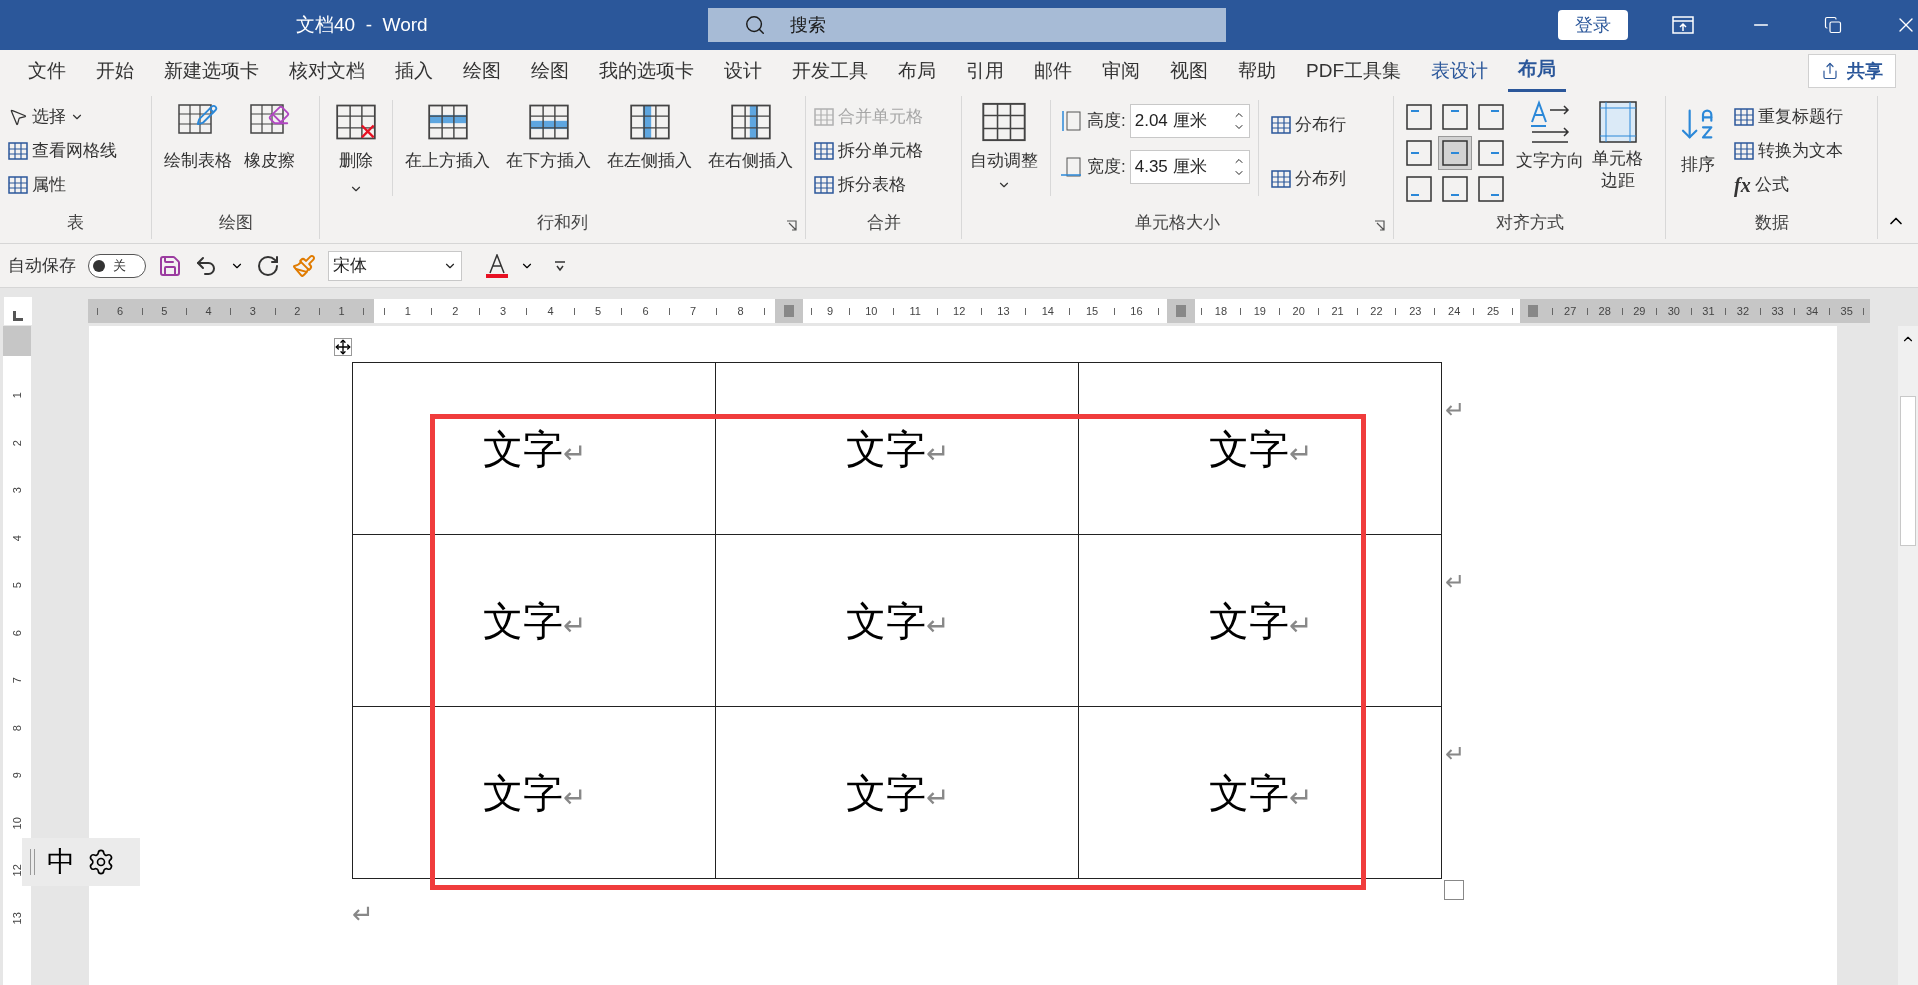 The width and height of the screenshot is (1918, 985). What do you see at coordinates (1189, 121) in the screenshot?
I see `size-field: 2.04 厘米` at bounding box center [1189, 121].